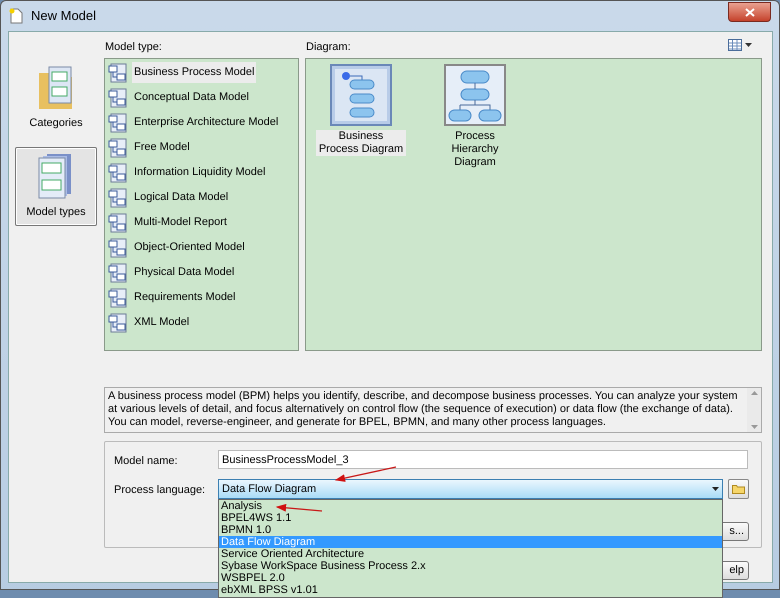 This screenshot has height=598, width=780. What do you see at coordinates (470, 489) in the screenshot?
I see `process-language-dropdown: Data Flow Diagram` at bounding box center [470, 489].